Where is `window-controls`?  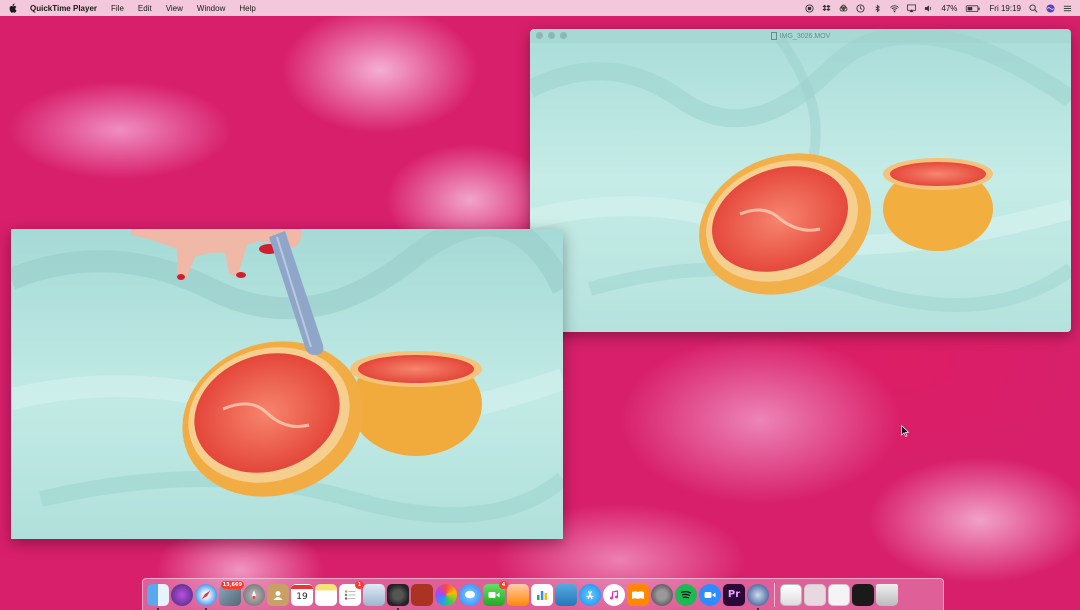 window-controls is located at coordinates (551, 35).